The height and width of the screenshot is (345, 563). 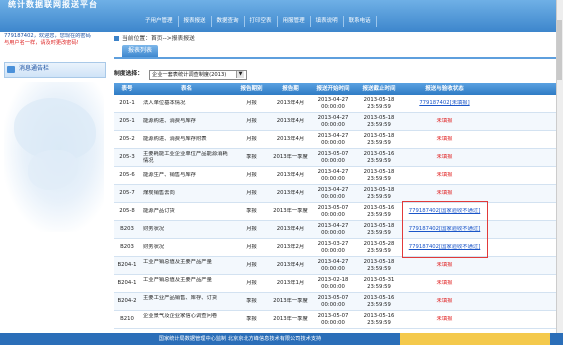 What do you see at coordinates (127, 193) in the screenshot?
I see `table-cell-code: 205-7` at bounding box center [127, 193].